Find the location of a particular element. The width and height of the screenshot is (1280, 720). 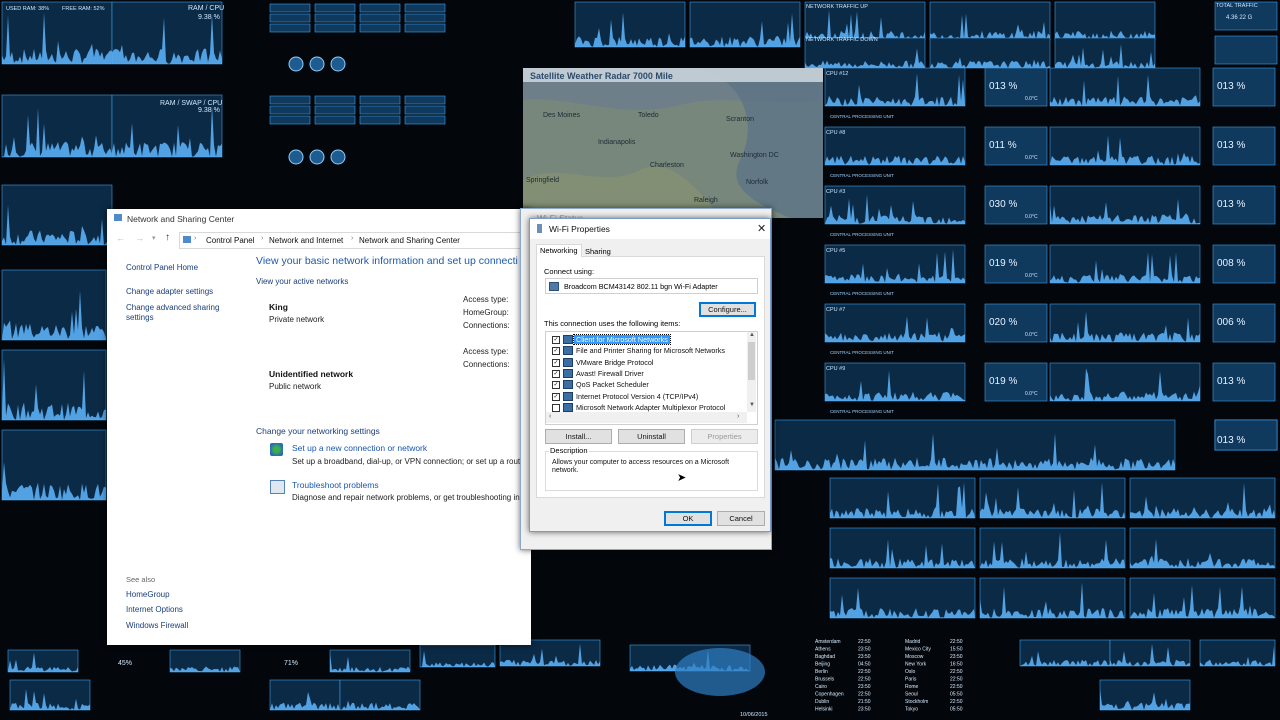

scroll-up-icon: ▲ is located at coordinates (752, 335).